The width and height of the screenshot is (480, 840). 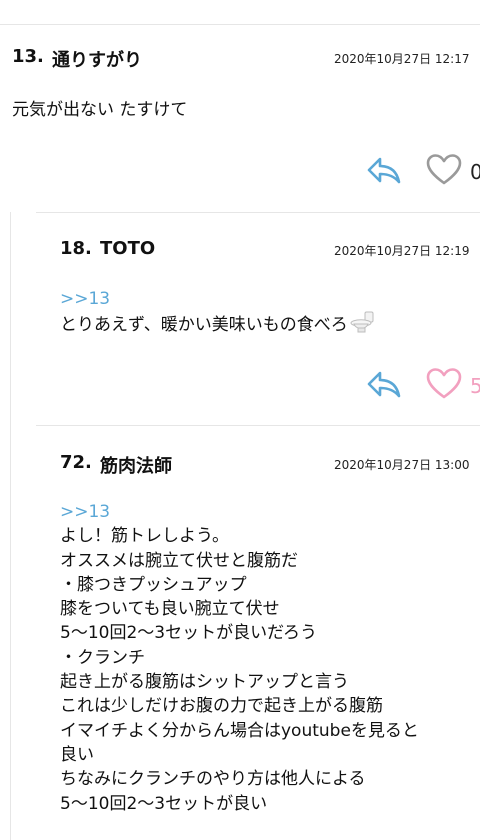 I want to click on comment-text-line: 元気が出ない たすけて, so click(x=100, y=110).